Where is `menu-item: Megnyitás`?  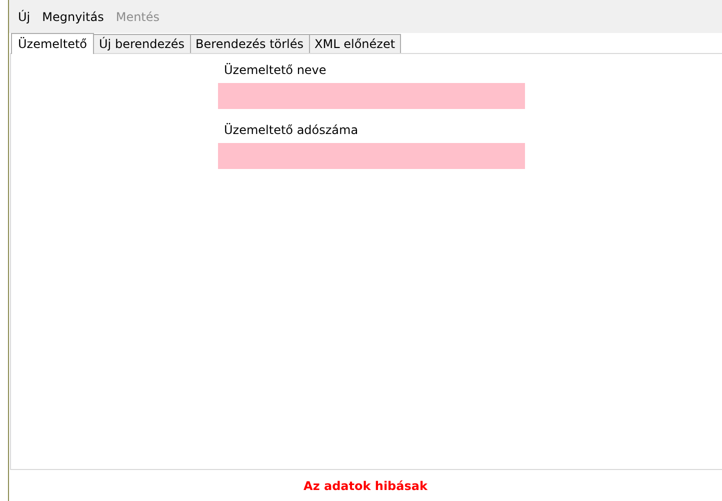 menu-item: Megnyitás is located at coordinates (73, 17).